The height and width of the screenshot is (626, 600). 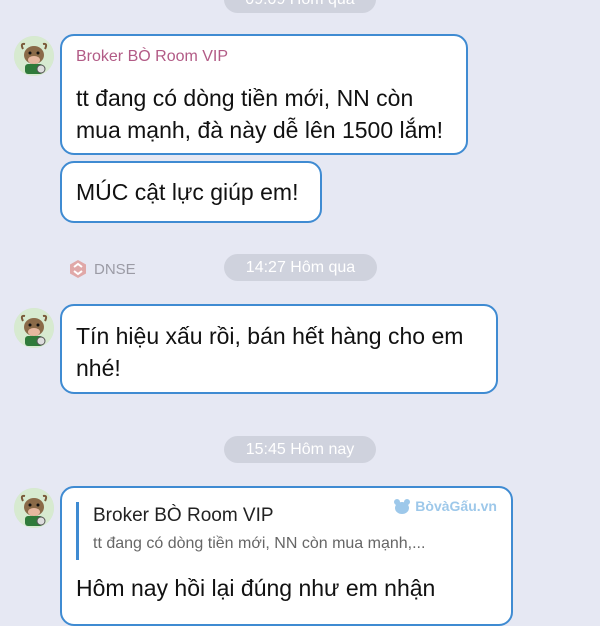 I want to click on dnse-text: DNSE, so click(x=115, y=269).